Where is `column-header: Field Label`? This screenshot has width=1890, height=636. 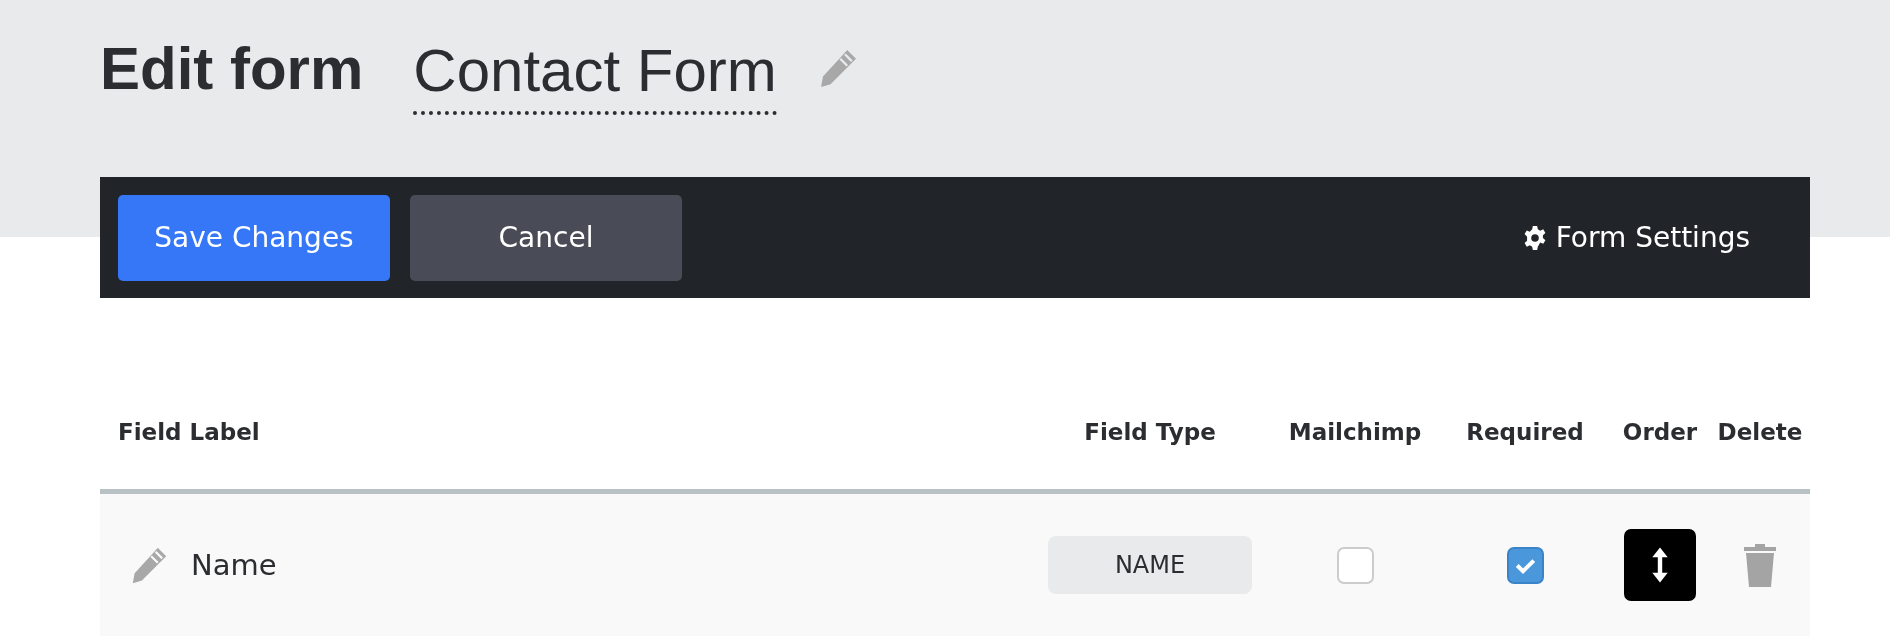
column-header: Field Label is located at coordinates (189, 431).